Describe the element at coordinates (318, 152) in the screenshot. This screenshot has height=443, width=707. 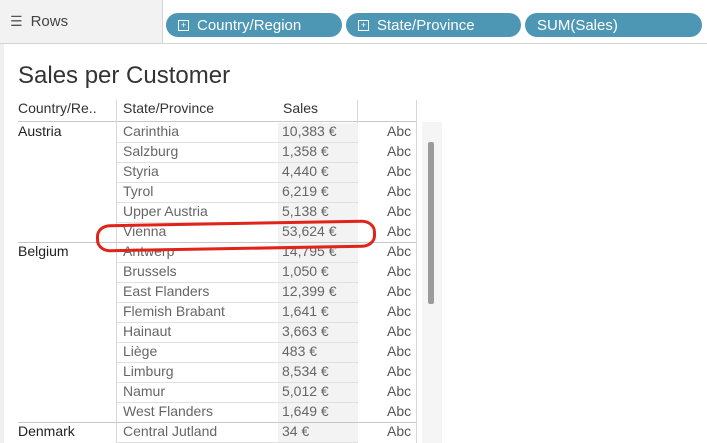
I see `sales-cell: 1,358 €` at that location.